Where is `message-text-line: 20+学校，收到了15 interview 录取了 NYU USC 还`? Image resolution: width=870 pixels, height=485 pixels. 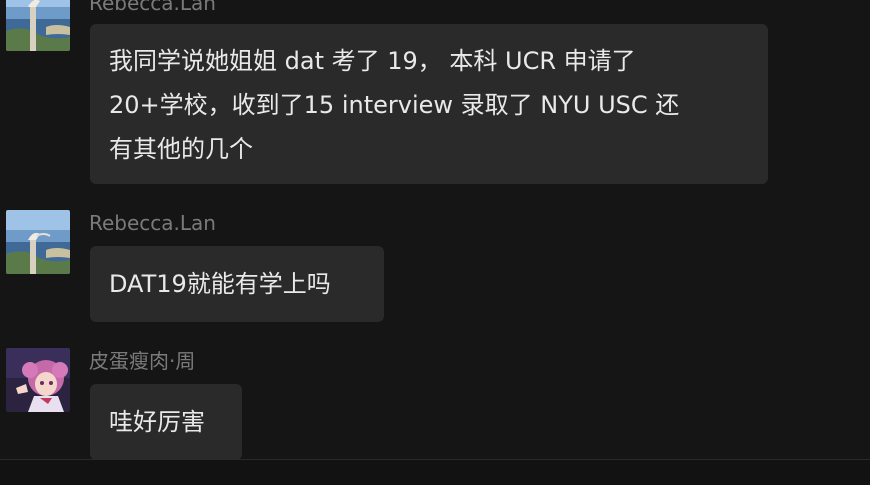
message-text-line: 20+学校，收到了15 interview 录取了 NYU USC 还 is located at coordinates (394, 105).